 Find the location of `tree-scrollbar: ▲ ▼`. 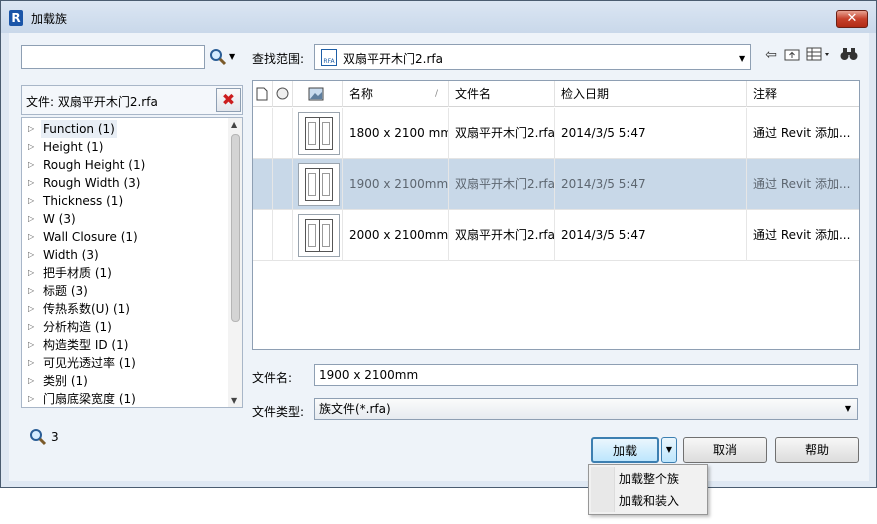

tree-scrollbar: ▲ ▼ is located at coordinates (235, 262).